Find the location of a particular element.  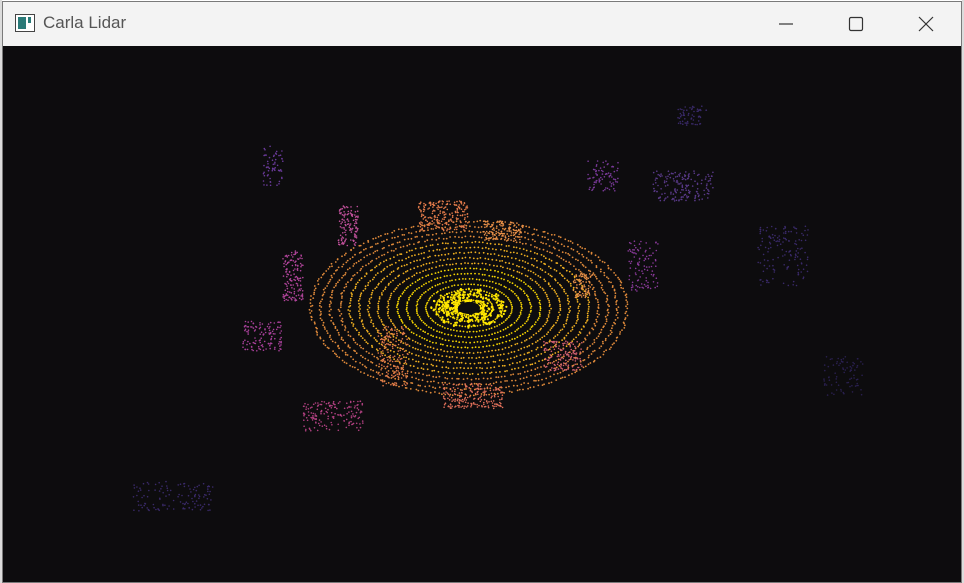

maximize-button is located at coordinates (856, 24).